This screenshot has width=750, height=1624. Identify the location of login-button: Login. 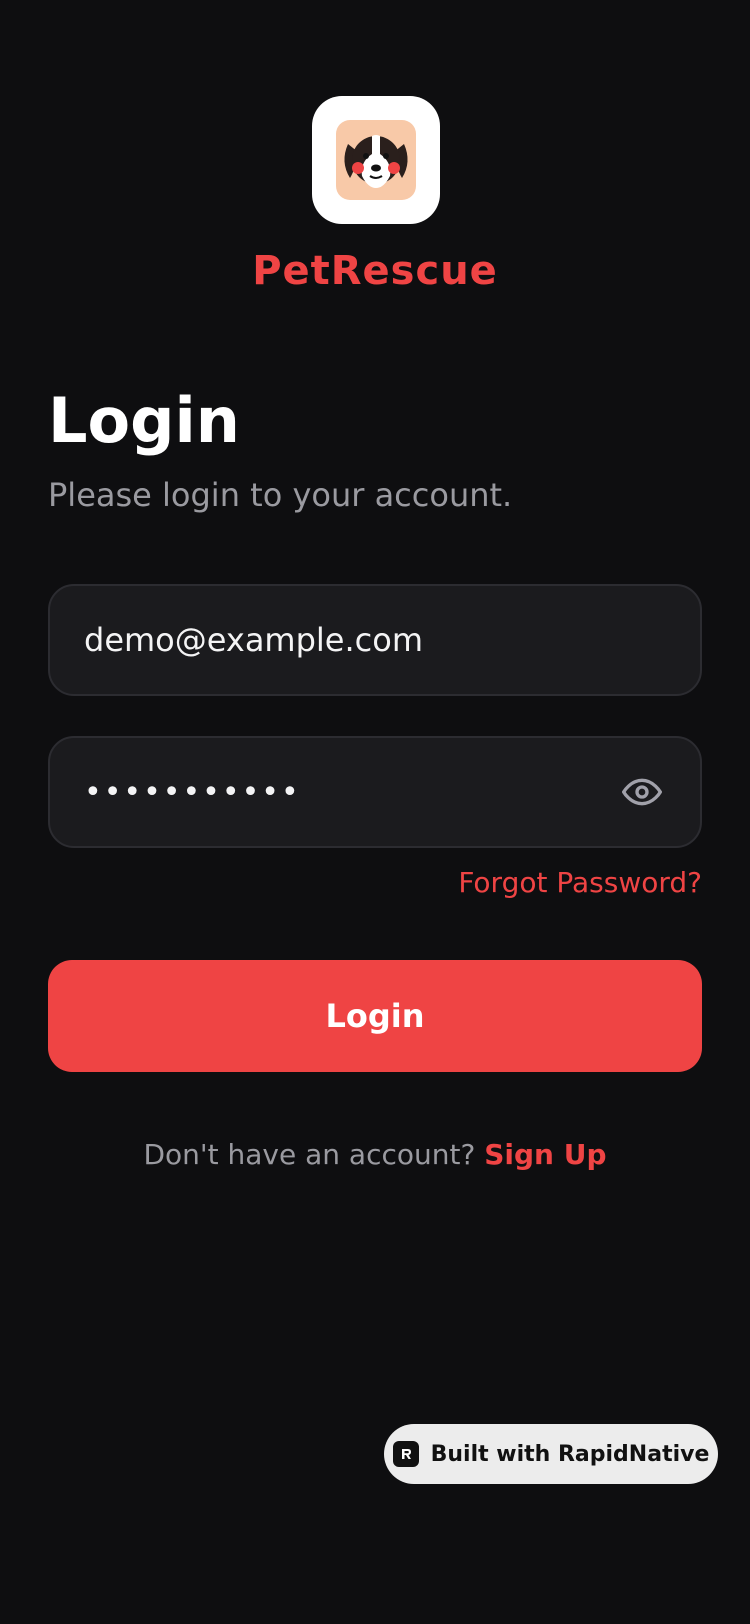
(375, 1016).